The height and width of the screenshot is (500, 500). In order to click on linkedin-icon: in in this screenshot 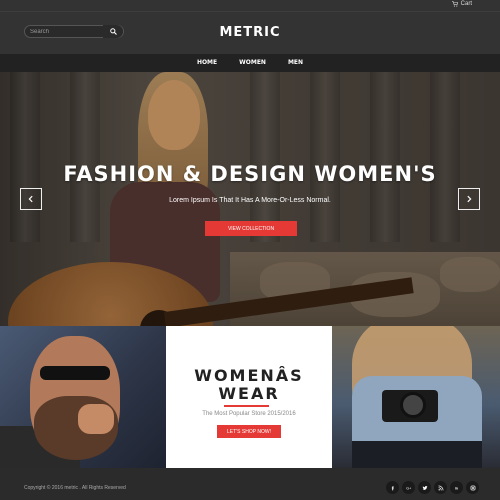, I will do `click(455, 488)`.